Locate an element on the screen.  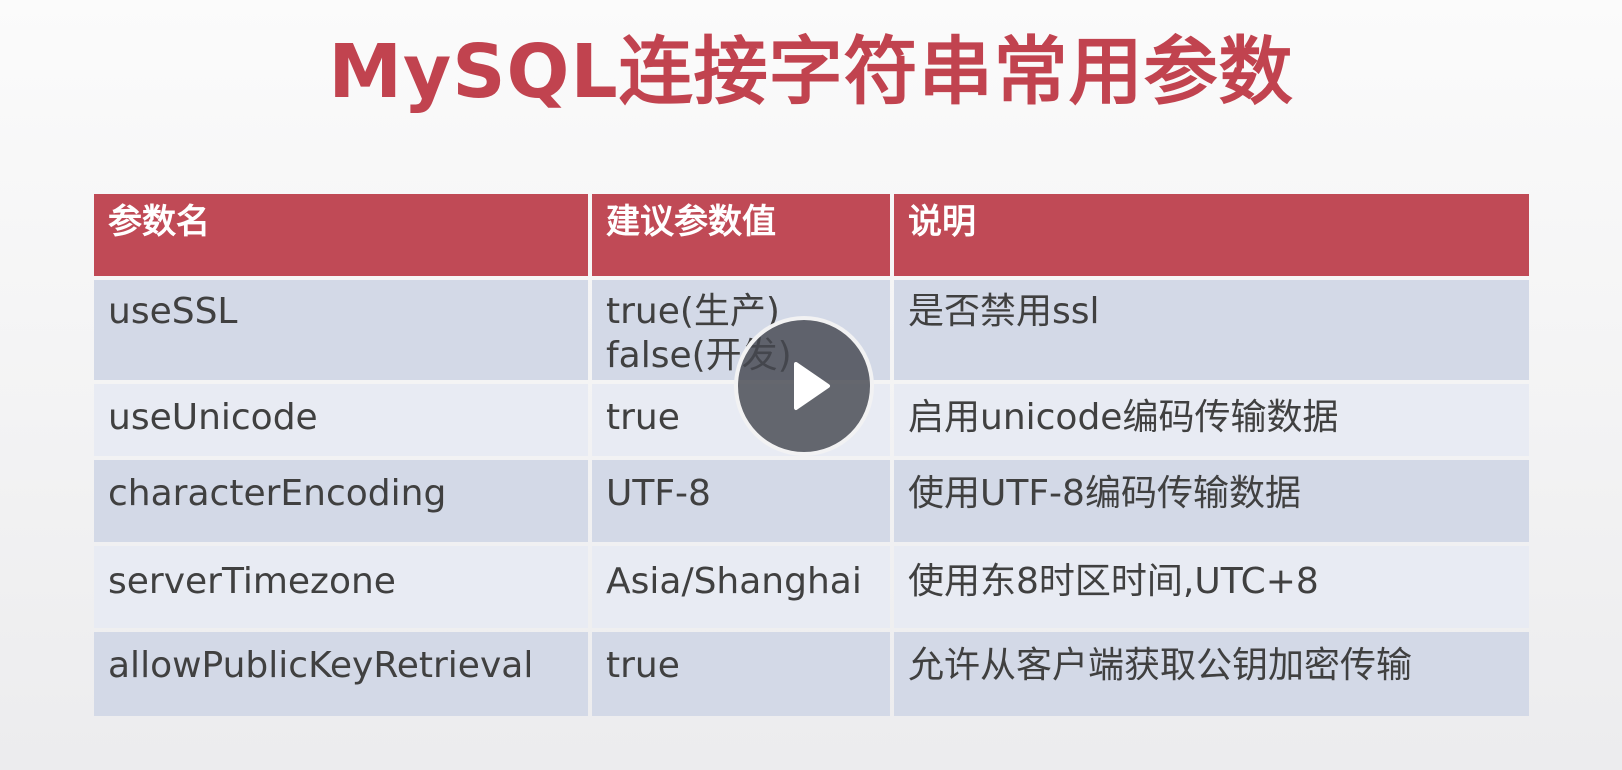
param-desc-cell: 启用unicode编码传输数据 is located at coordinates (1211, 420).